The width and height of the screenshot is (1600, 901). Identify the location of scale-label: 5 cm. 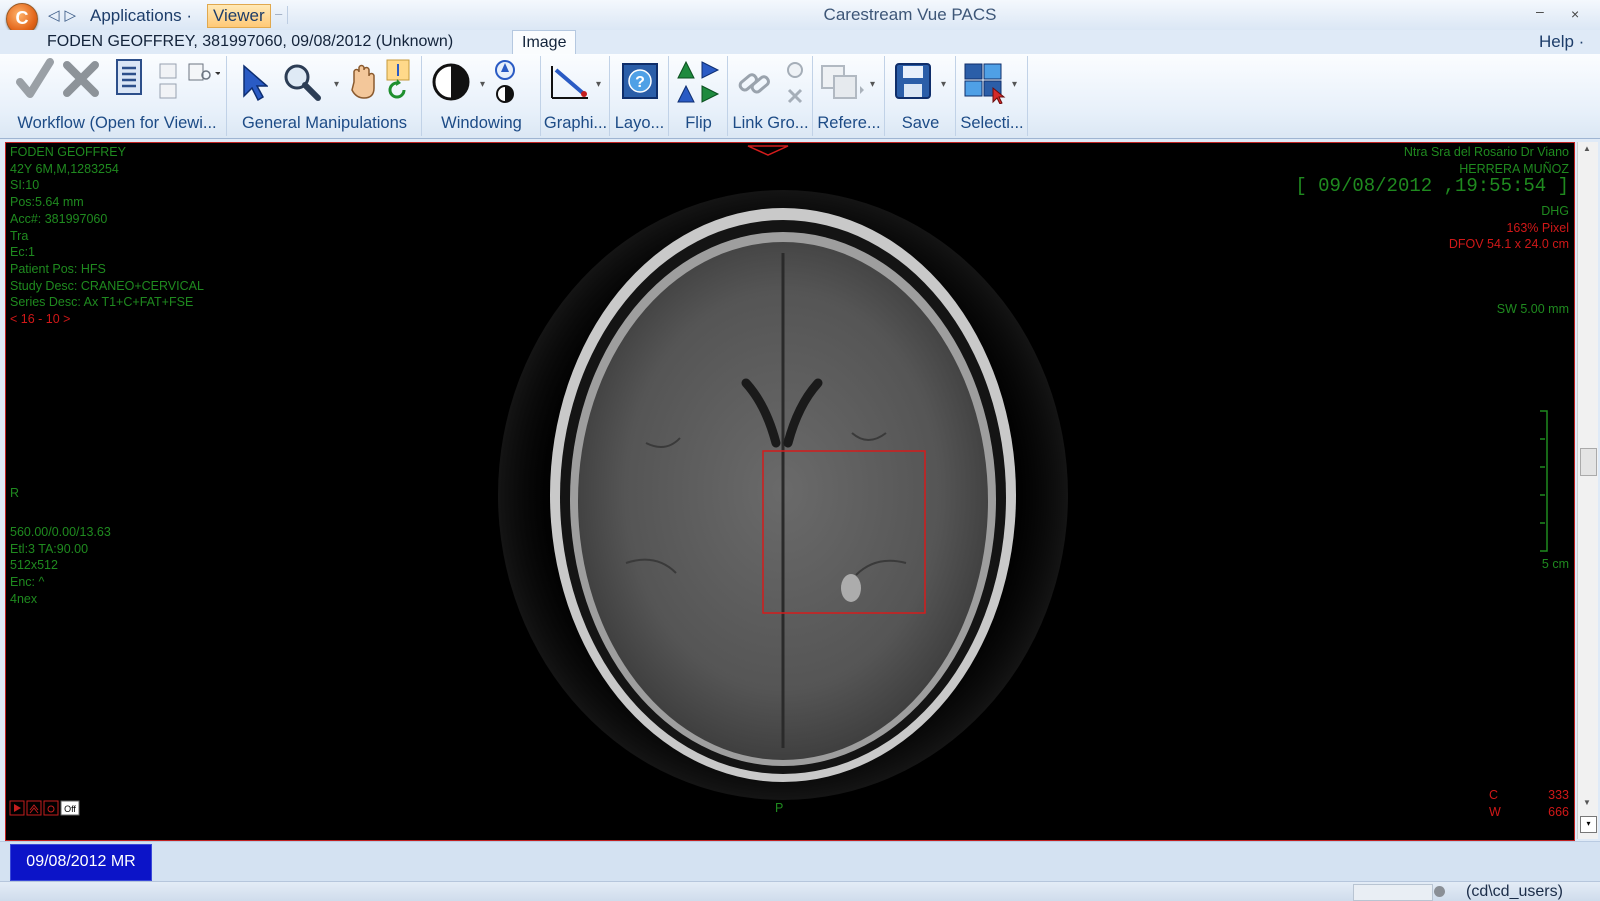
(1555, 564).